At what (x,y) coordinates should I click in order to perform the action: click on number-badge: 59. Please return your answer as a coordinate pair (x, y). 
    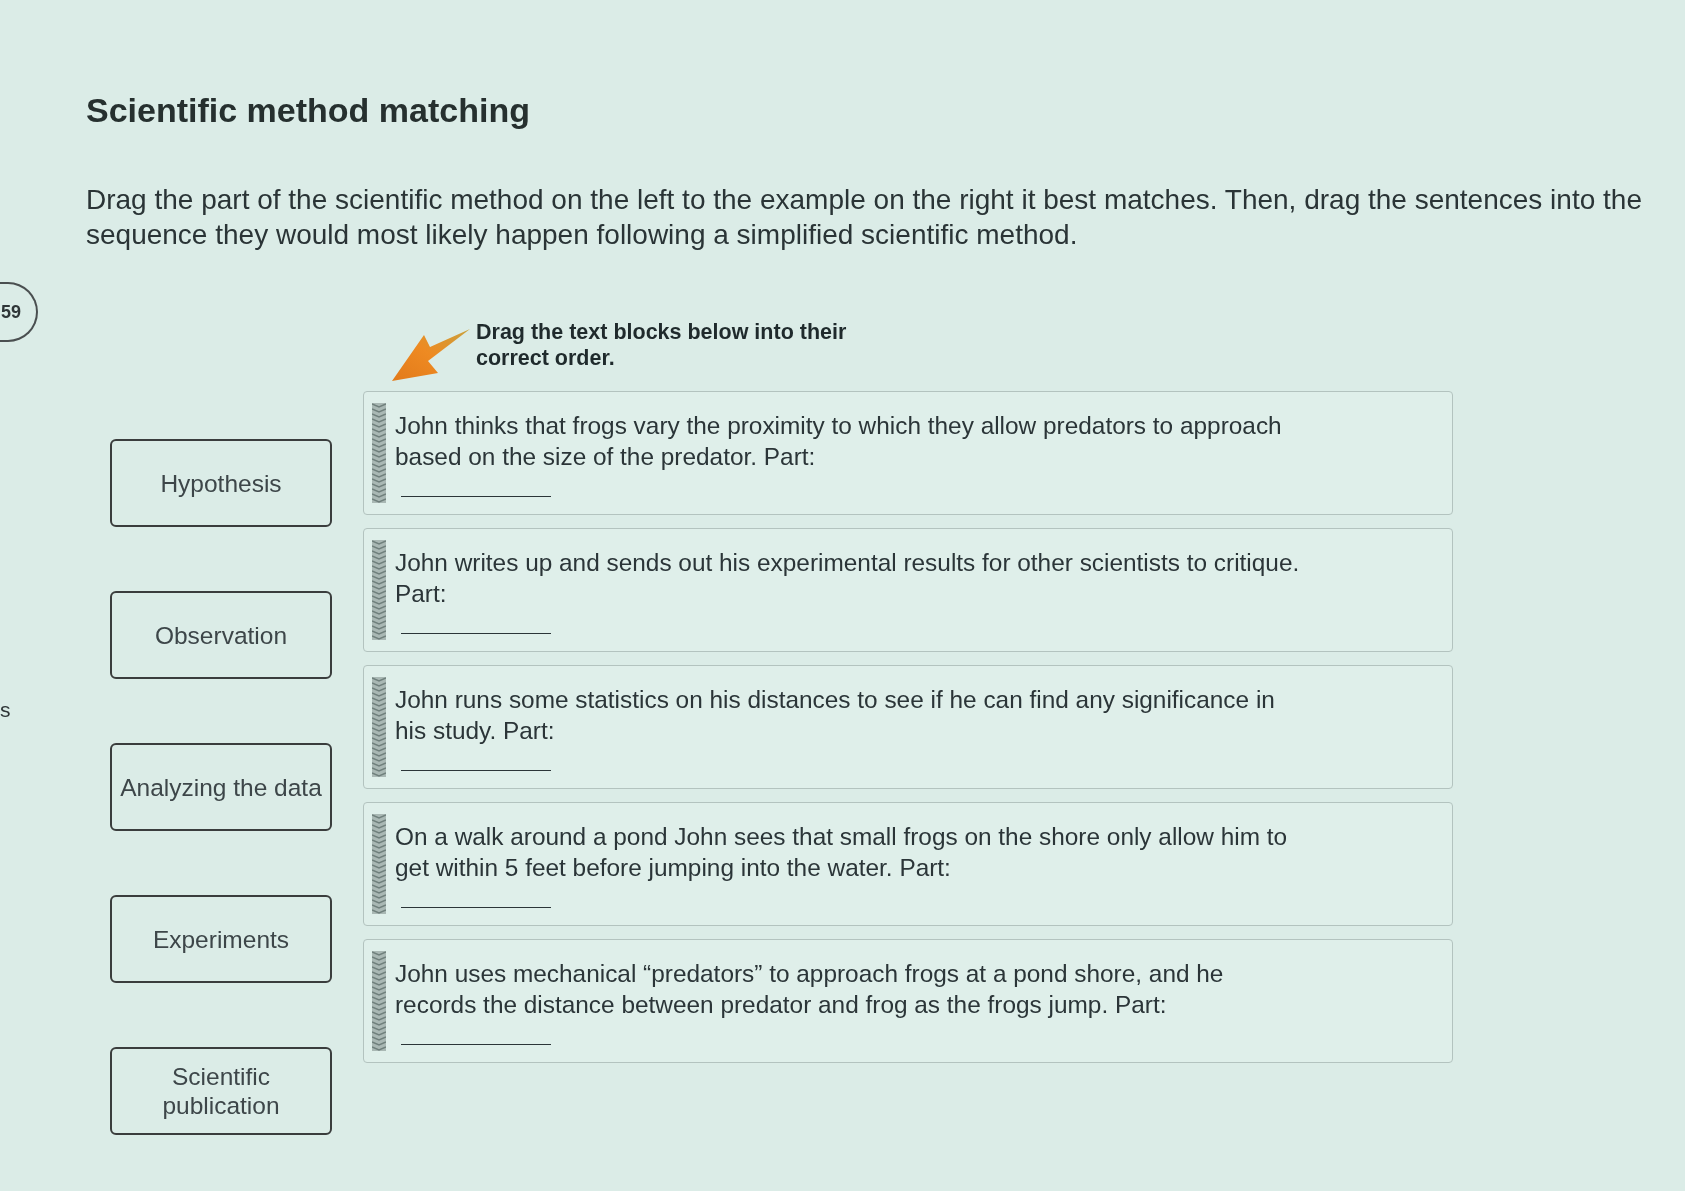
    Looking at the image, I should click on (19, 312).